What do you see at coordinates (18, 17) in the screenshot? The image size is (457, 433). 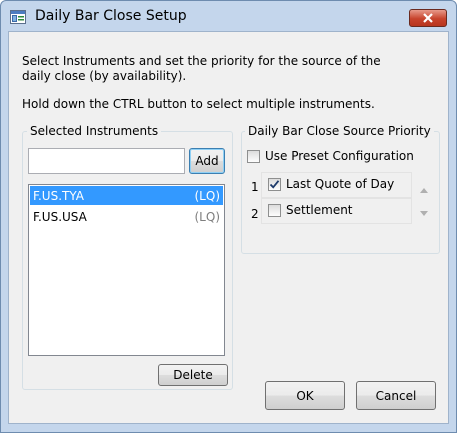 I see `app-window-icon` at bounding box center [18, 17].